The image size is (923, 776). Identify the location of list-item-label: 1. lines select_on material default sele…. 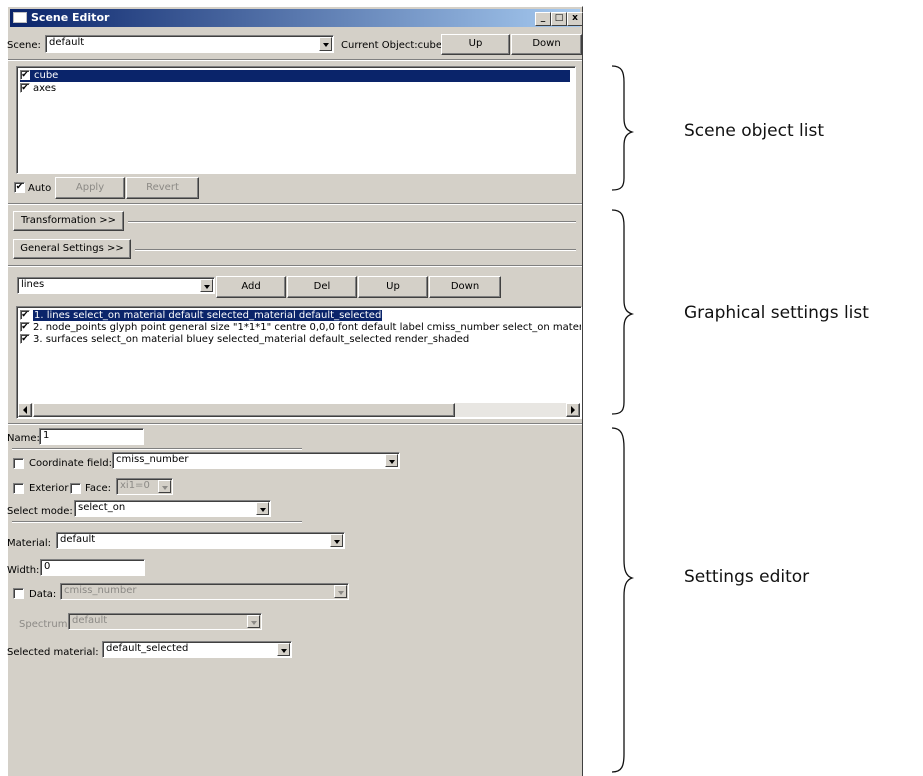
(208, 315).